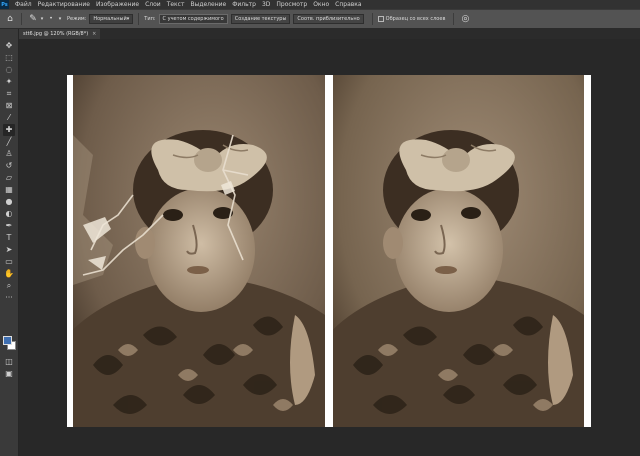  Describe the element at coordinates (9, 130) in the screenshot. I see `spot-healing-icon: ✚` at that location.